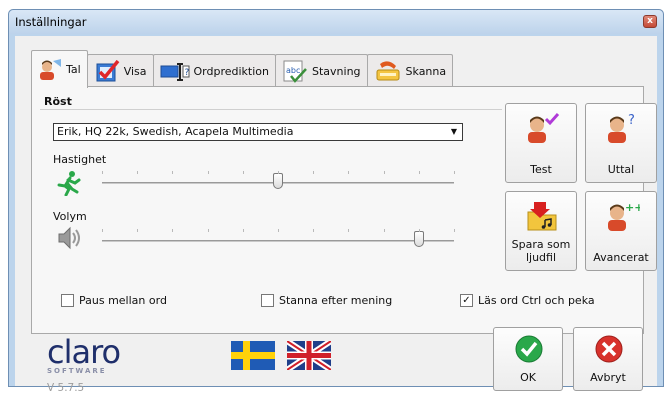 The height and width of the screenshot is (394, 669). I want to click on prediction-icon: ?, so click(175, 71).